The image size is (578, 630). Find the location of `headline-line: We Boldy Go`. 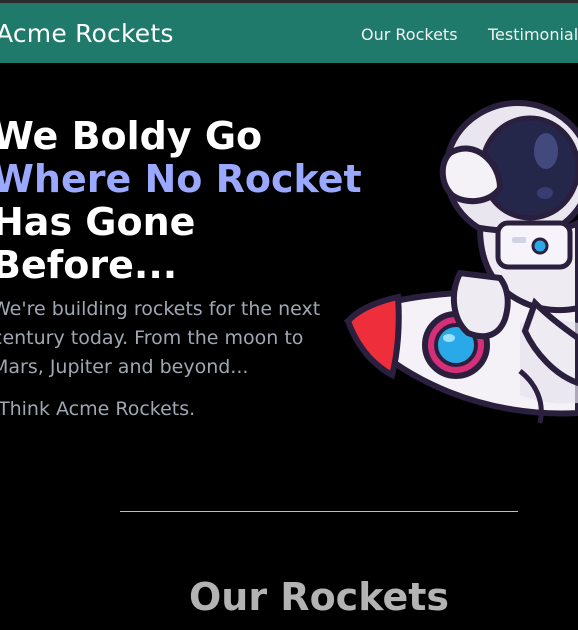

headline-line: We Boldy Go is located at coordinates (131, 136).